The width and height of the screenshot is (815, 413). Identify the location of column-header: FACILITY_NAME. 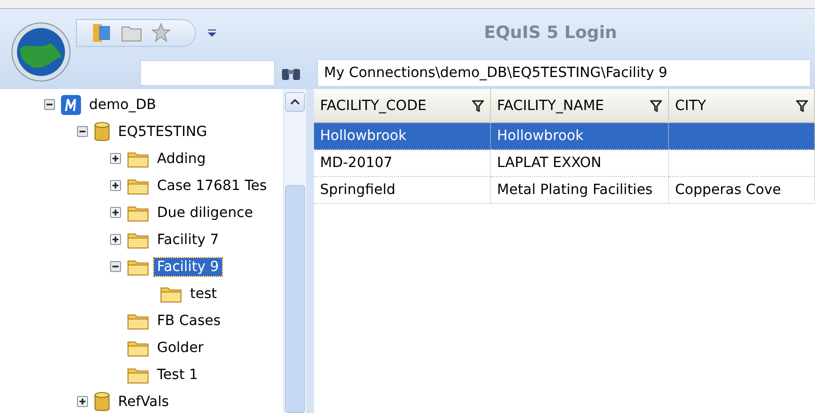
(580, 106).